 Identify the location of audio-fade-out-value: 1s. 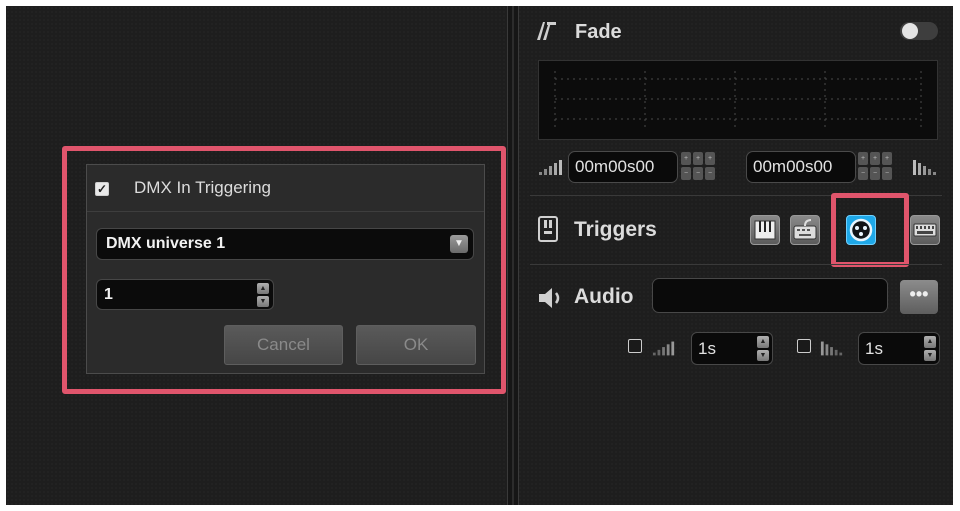
(874, 348).